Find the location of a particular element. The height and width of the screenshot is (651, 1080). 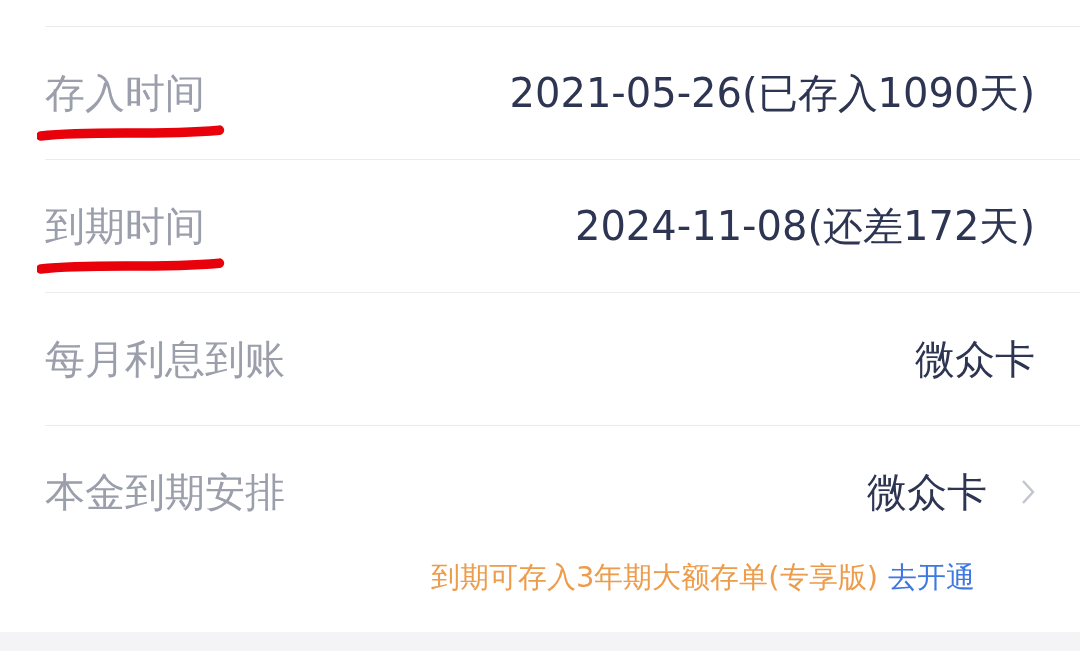

field-label: 到期时间 is located at coordinates (125, 225).